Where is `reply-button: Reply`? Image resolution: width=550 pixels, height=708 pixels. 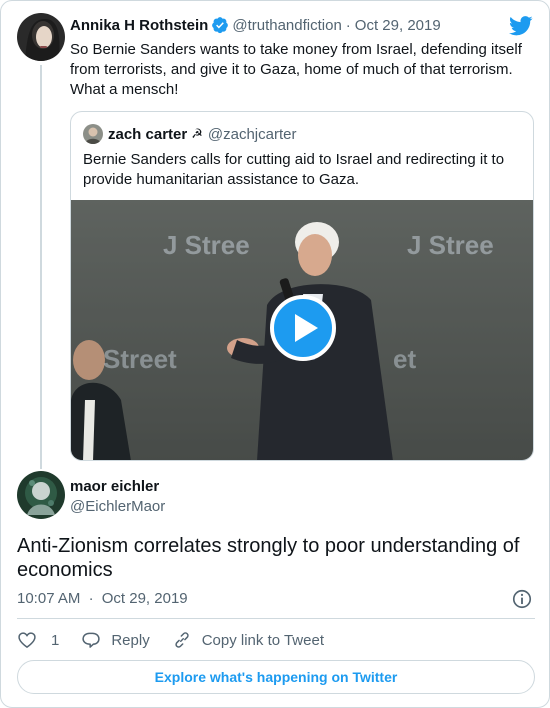
reply-button: Reply is located at coordinates (115, 640).